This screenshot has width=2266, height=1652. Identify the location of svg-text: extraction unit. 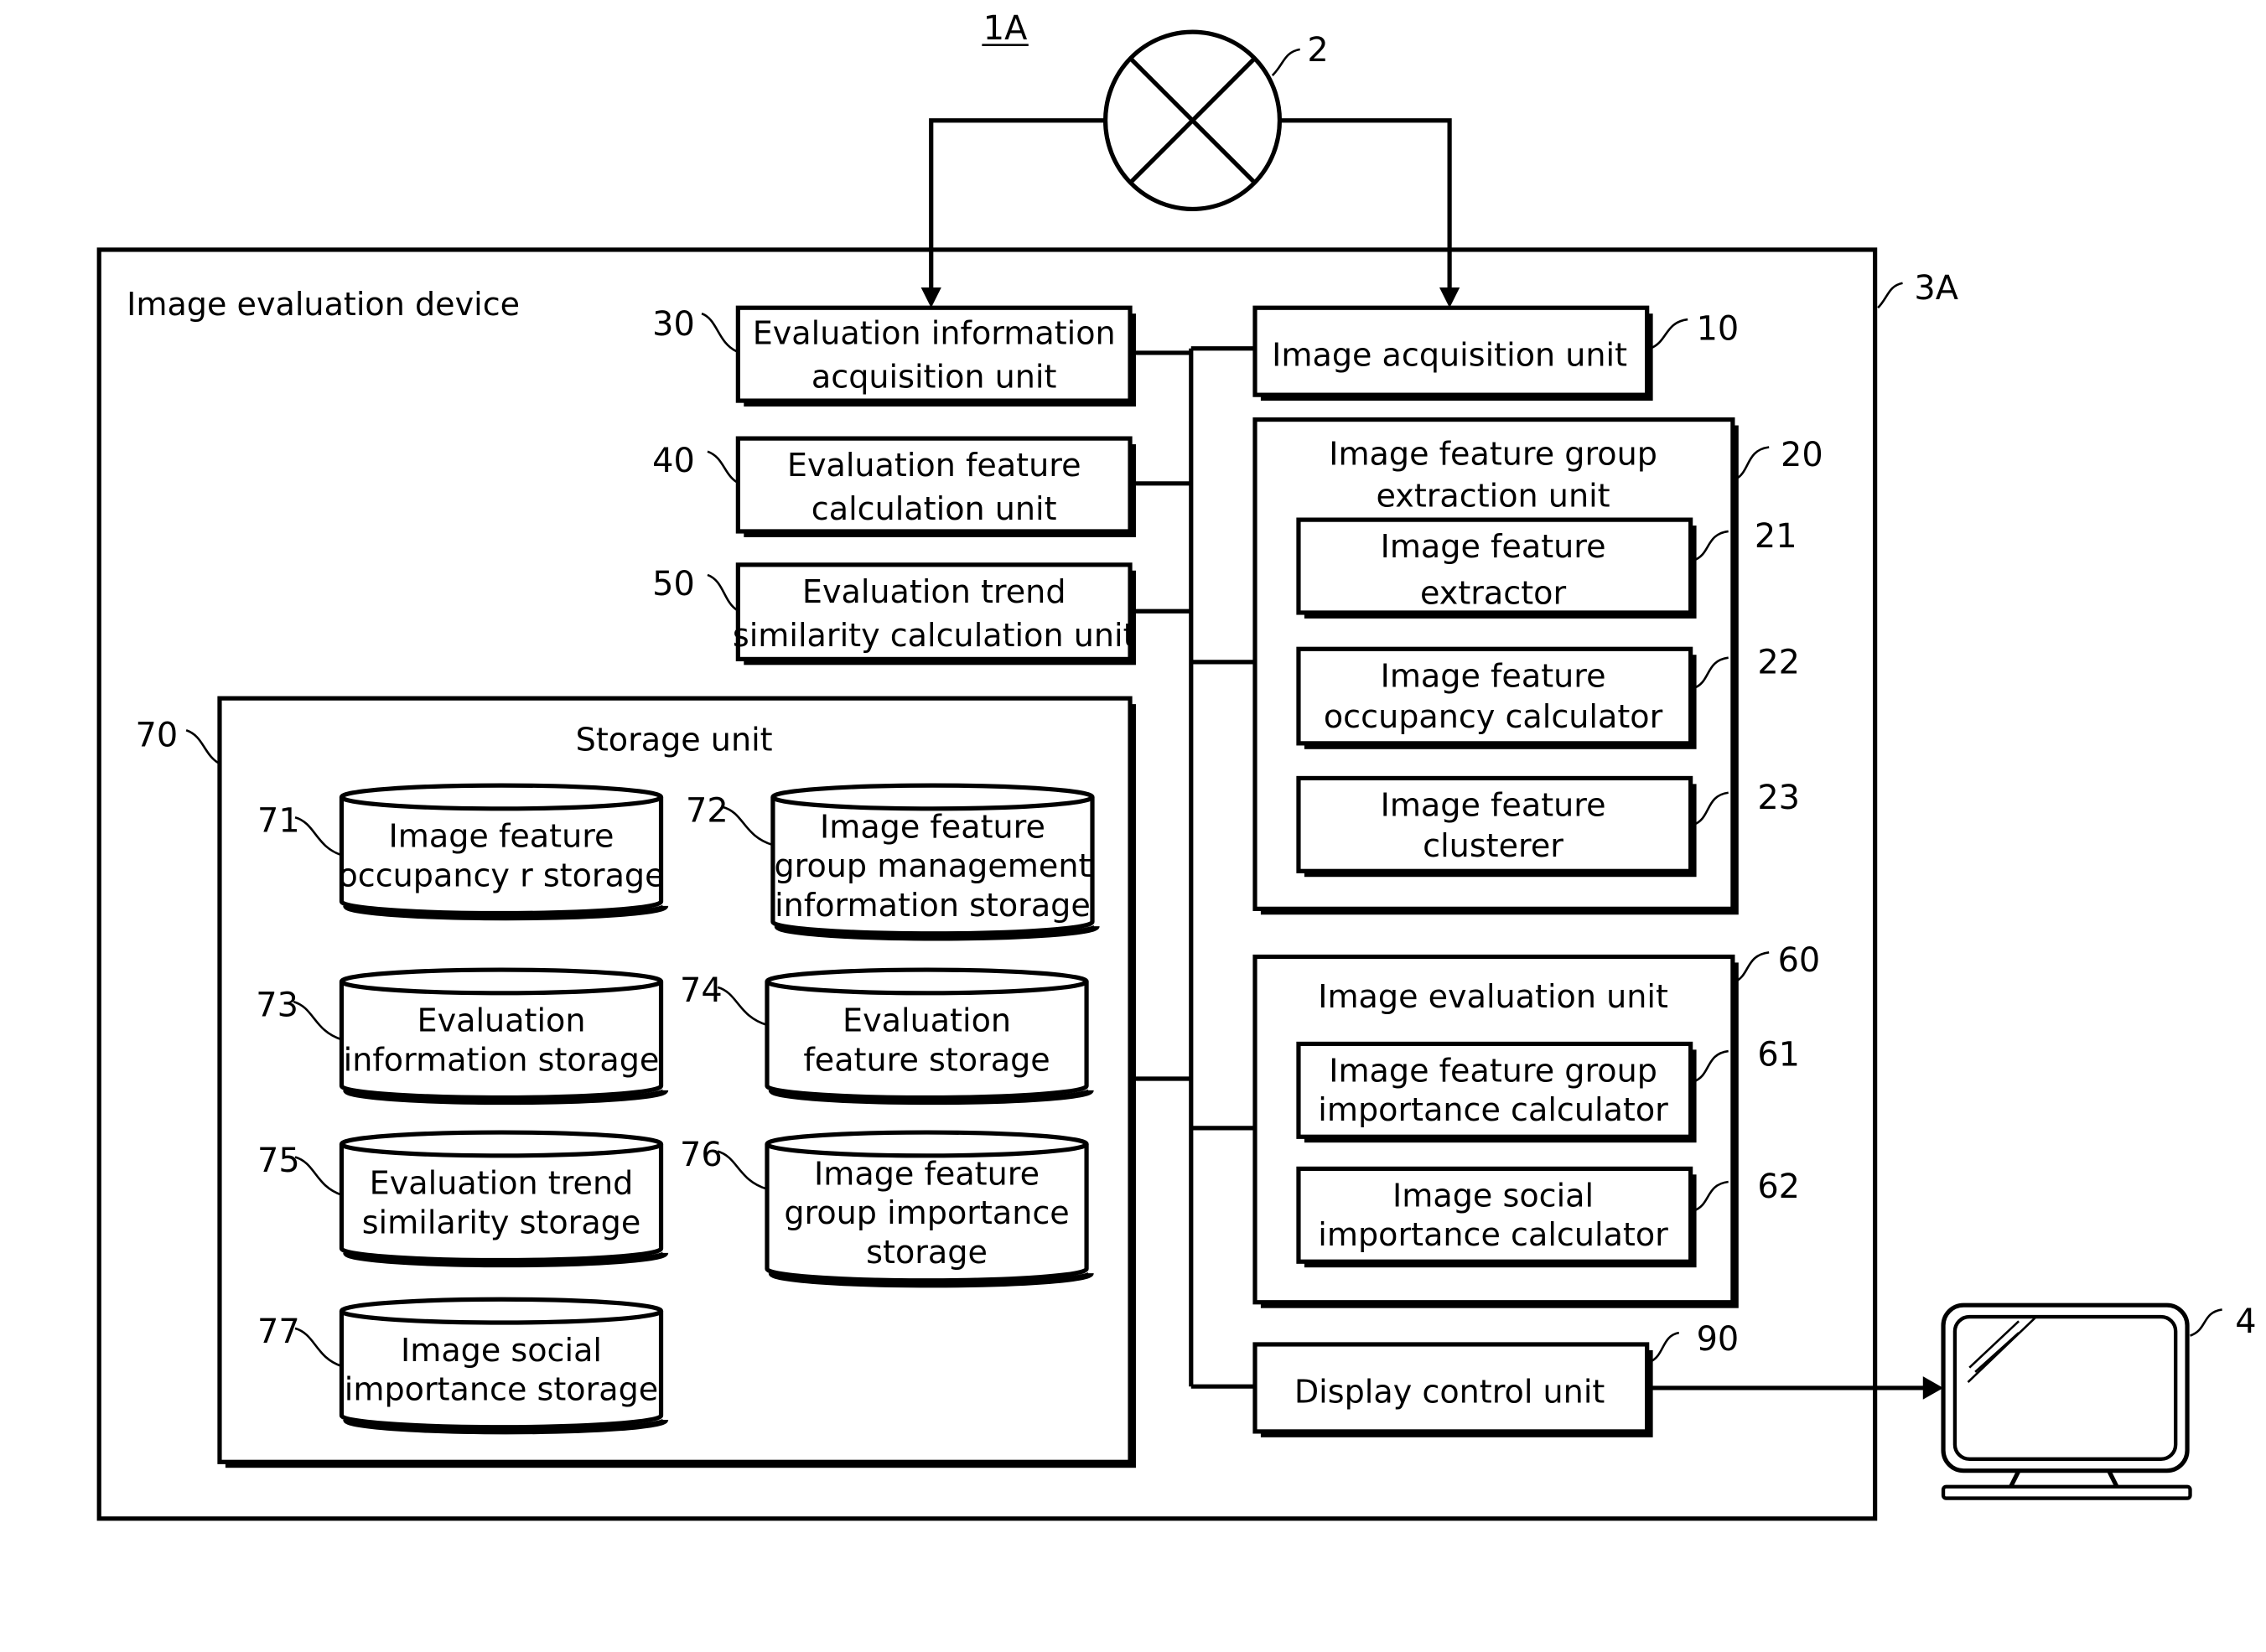
(1494, 496).